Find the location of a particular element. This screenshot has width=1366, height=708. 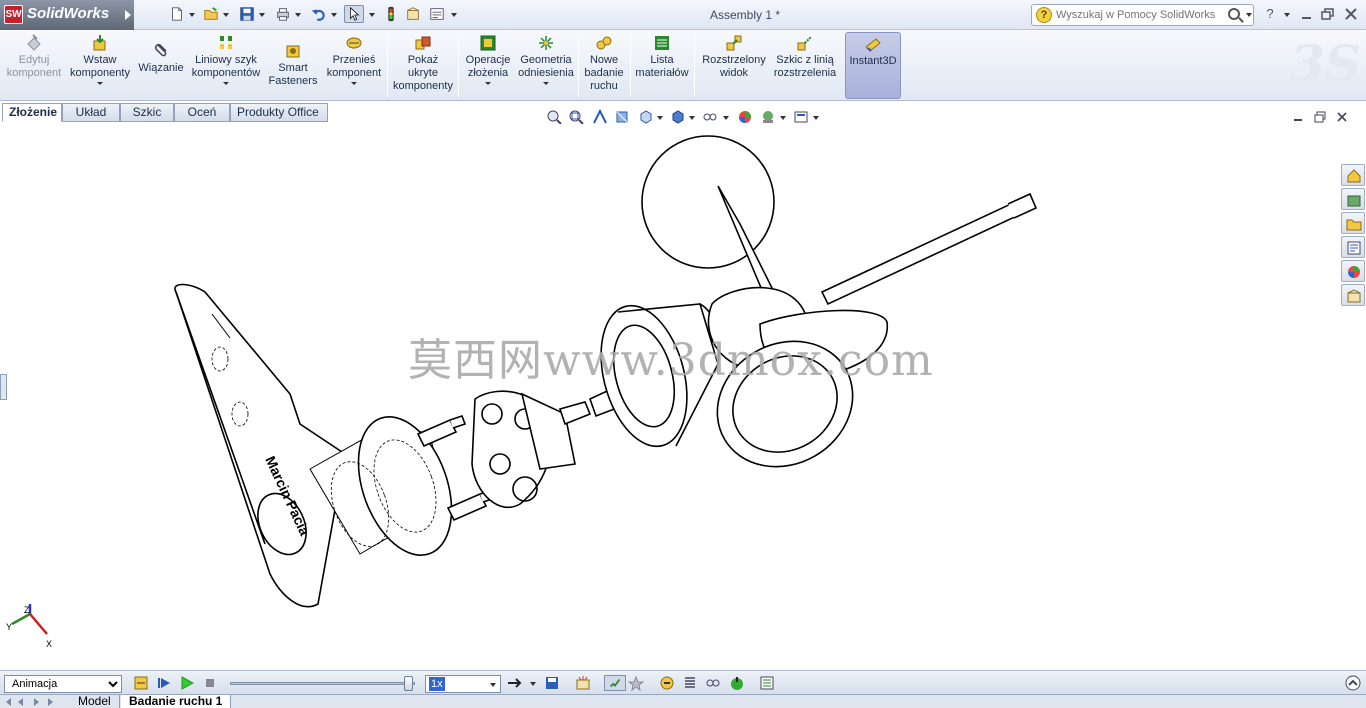

undo-dropdown-icon is located at coordinates (334, 15).